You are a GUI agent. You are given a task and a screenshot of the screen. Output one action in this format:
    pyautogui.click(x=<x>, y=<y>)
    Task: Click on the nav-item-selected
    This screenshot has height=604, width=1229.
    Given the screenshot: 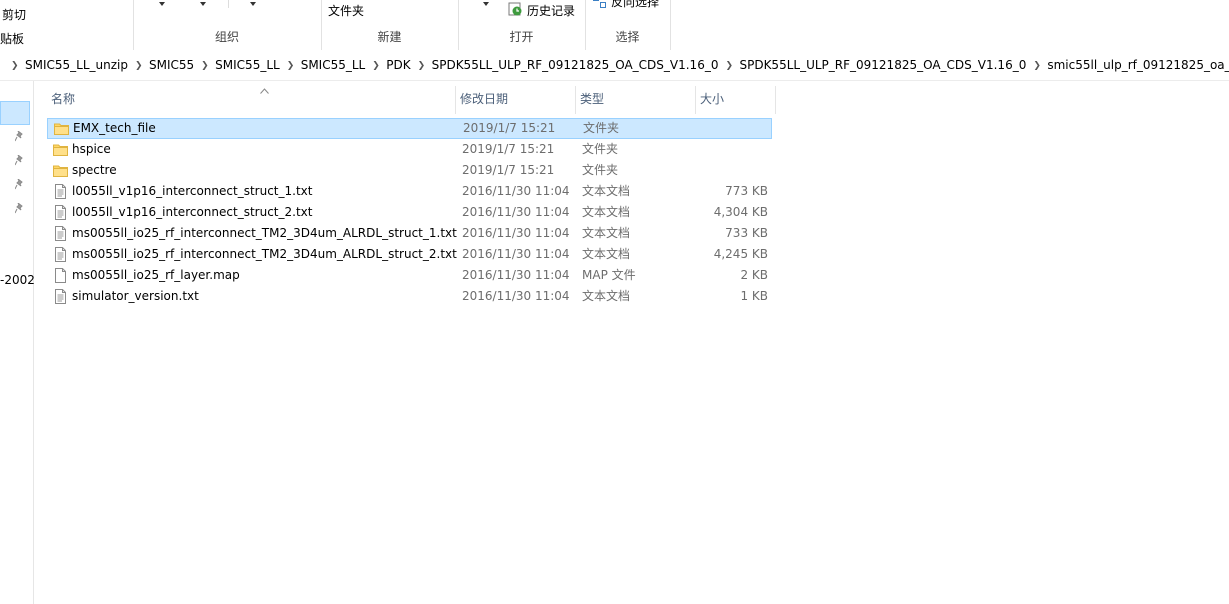 What is the action you would take?
    pyautogui.click(x=15, y=113)
    